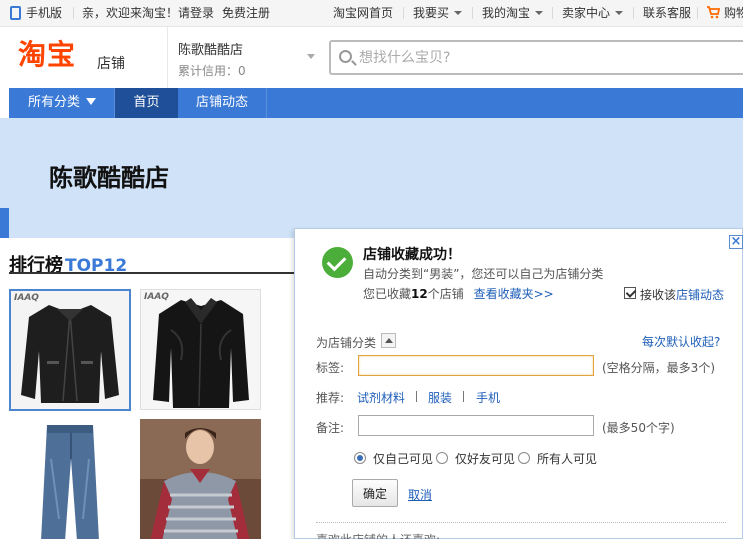 The width and height of the screenshot is (743, 539). Describe the element at coordinates (681, 341) in the screenshot. I see `default-collapse-link: 每次默认收起?` at that location.